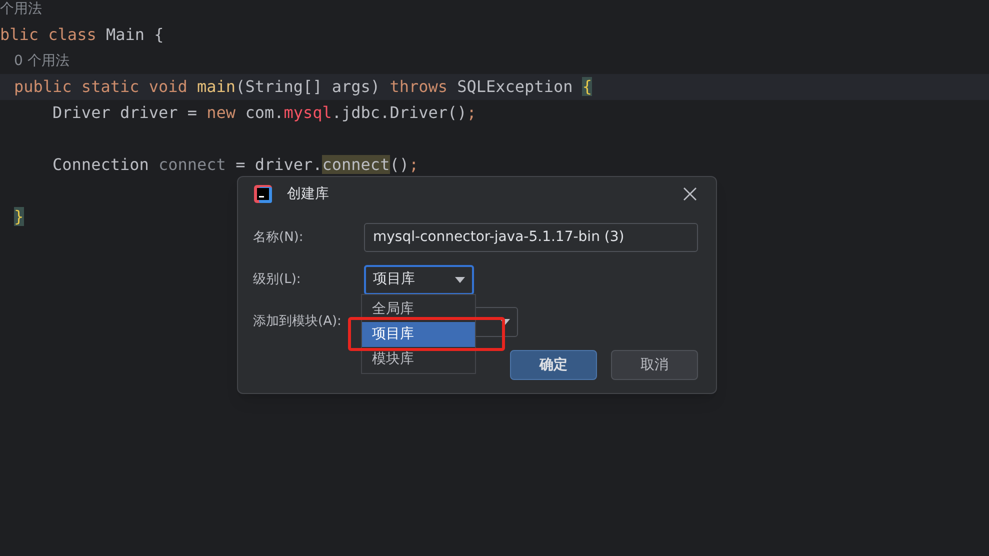 This screenshot has height=556, width=989. What do you see at coordinates (308, 194) in the screenshot?
I see `dialog-title: 创建库` at bounding box center [308, 194].